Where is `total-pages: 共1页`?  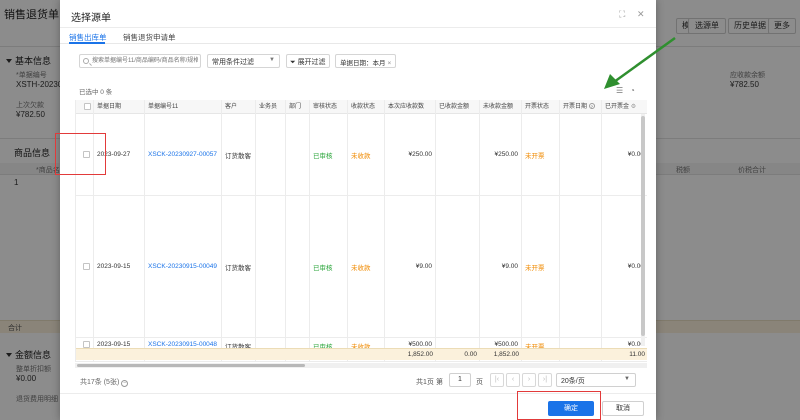 total-pages: 共1页 is located at coordinates (425, 382).